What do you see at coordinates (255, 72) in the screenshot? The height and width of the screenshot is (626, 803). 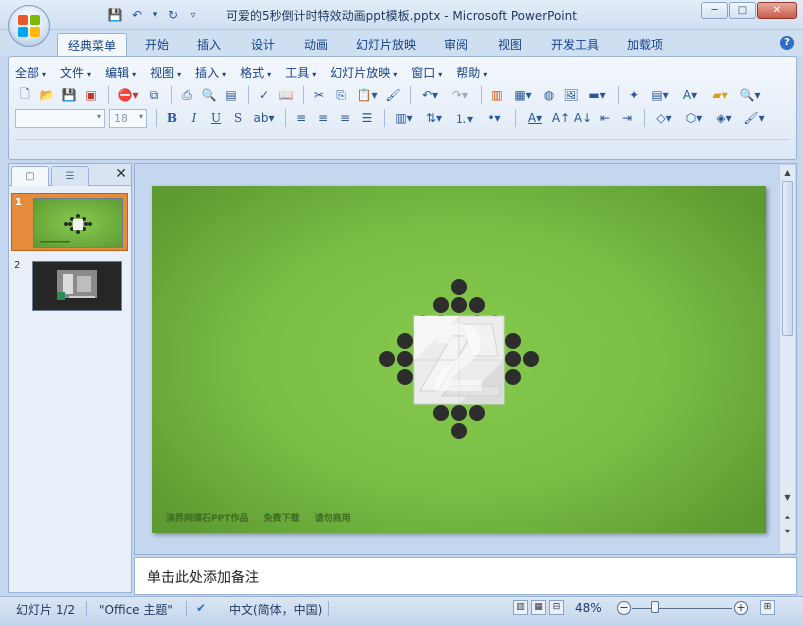 I see `menu-format: 格式 ▾` at bounding box center [255, 72].